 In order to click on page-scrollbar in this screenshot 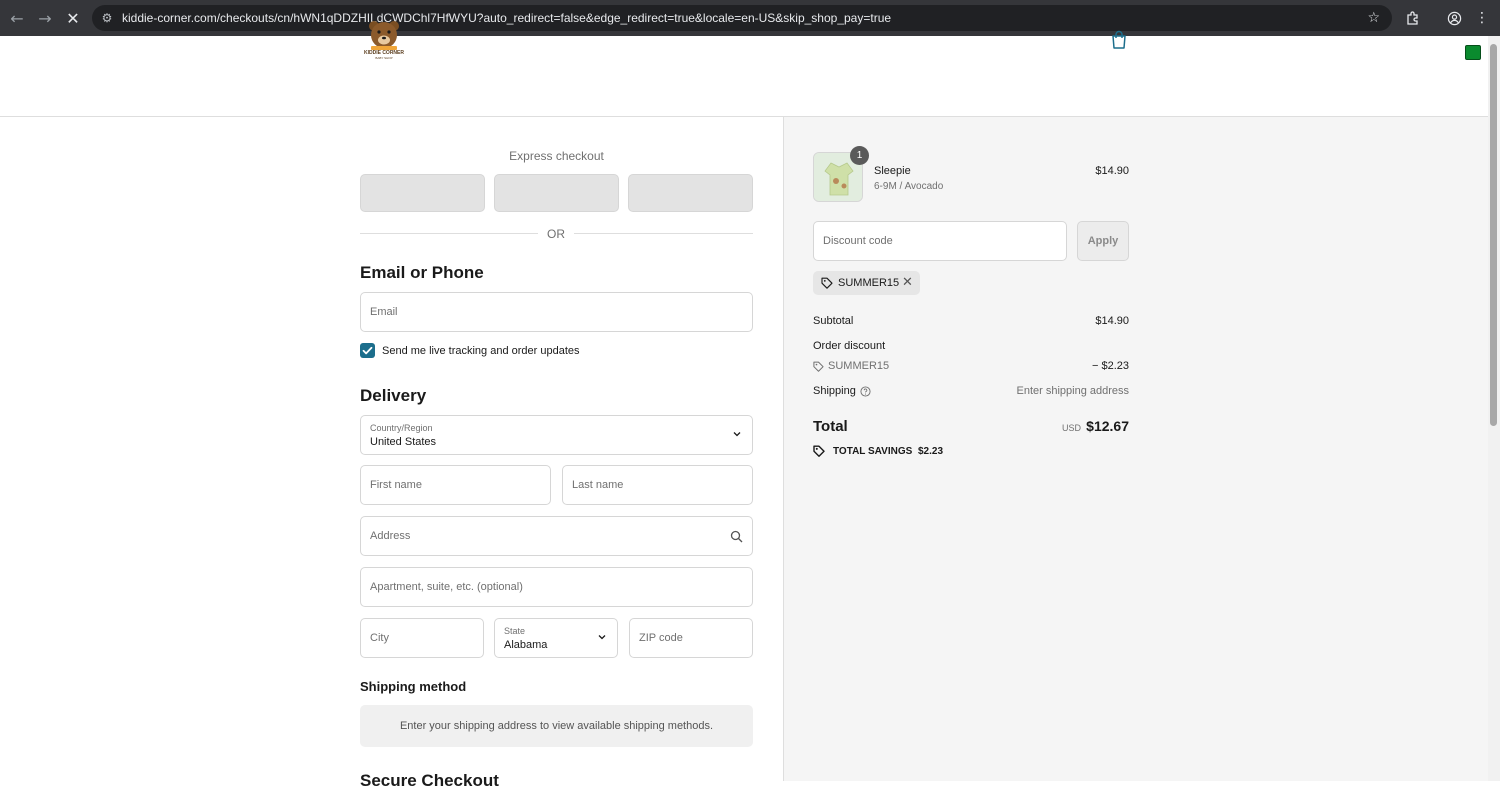, I will do `click(1494, 408)`.